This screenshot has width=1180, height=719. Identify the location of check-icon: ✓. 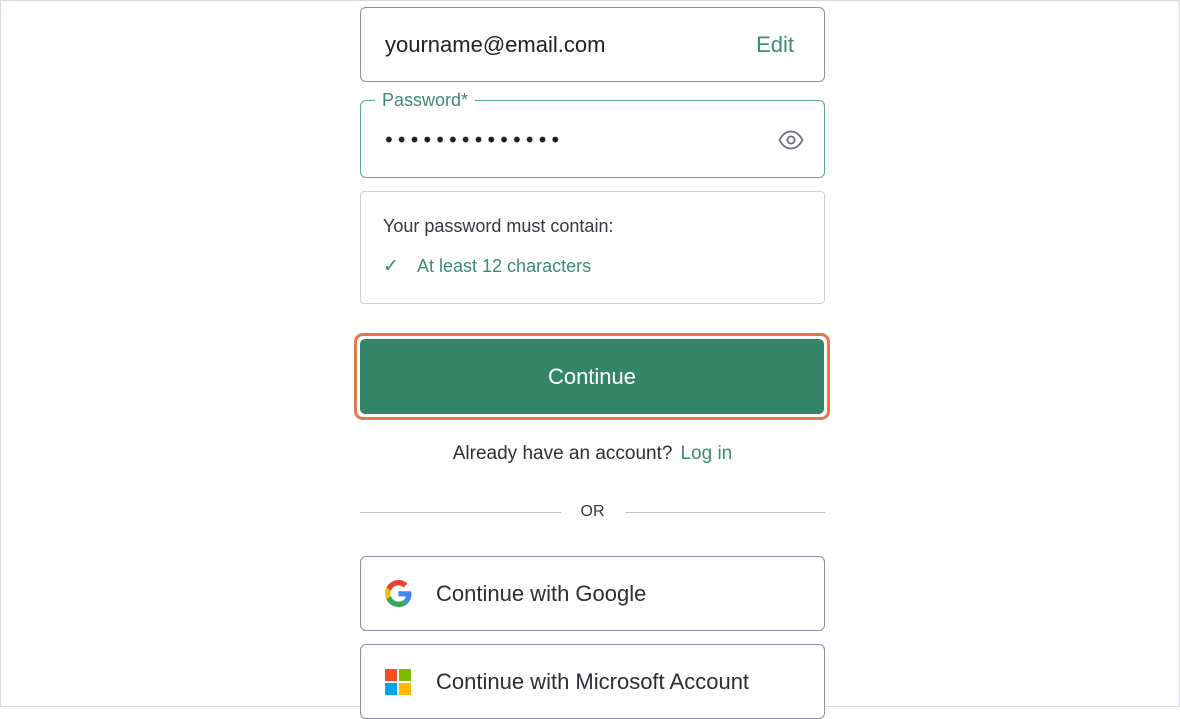
(391, 266).